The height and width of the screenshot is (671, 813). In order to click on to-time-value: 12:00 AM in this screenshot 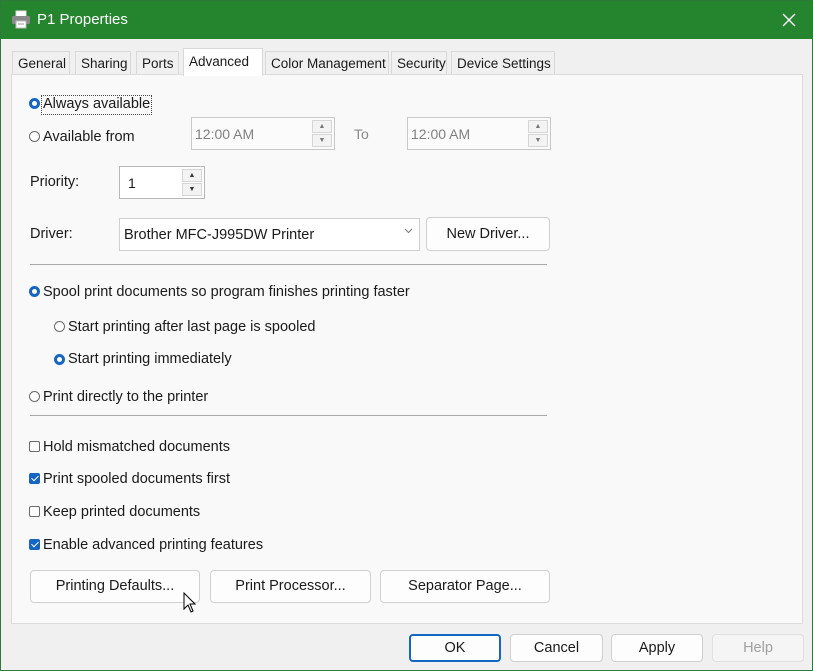, I will do `click(441, 134)`.